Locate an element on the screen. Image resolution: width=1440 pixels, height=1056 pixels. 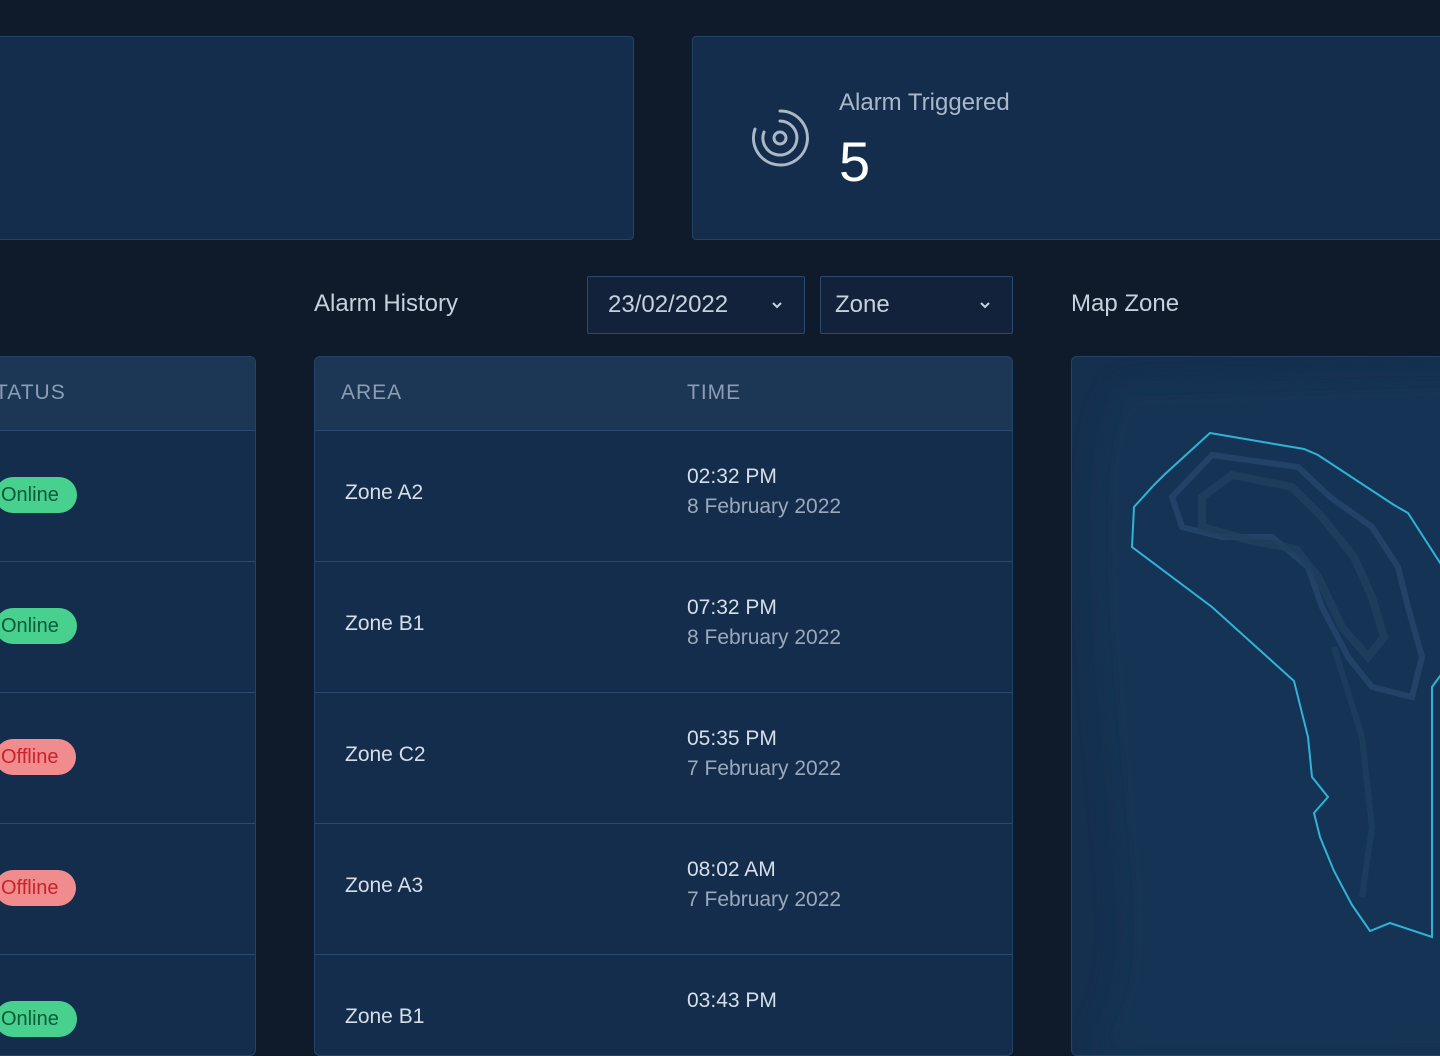
alarm-triggered-label: Alarm Triggered is located at coordinates (924, 102).